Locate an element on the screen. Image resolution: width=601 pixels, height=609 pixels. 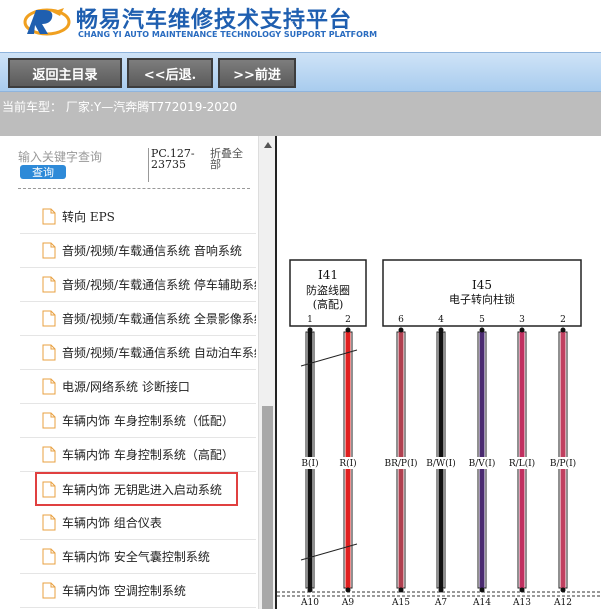
pin-number-label: 3 is located at coordinates (522, 320).